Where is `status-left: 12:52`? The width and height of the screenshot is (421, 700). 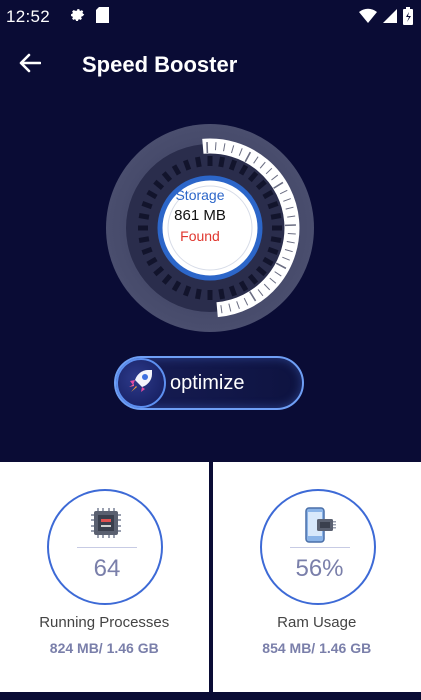 status-left: 12:52 is located at coordinates (58, 17).